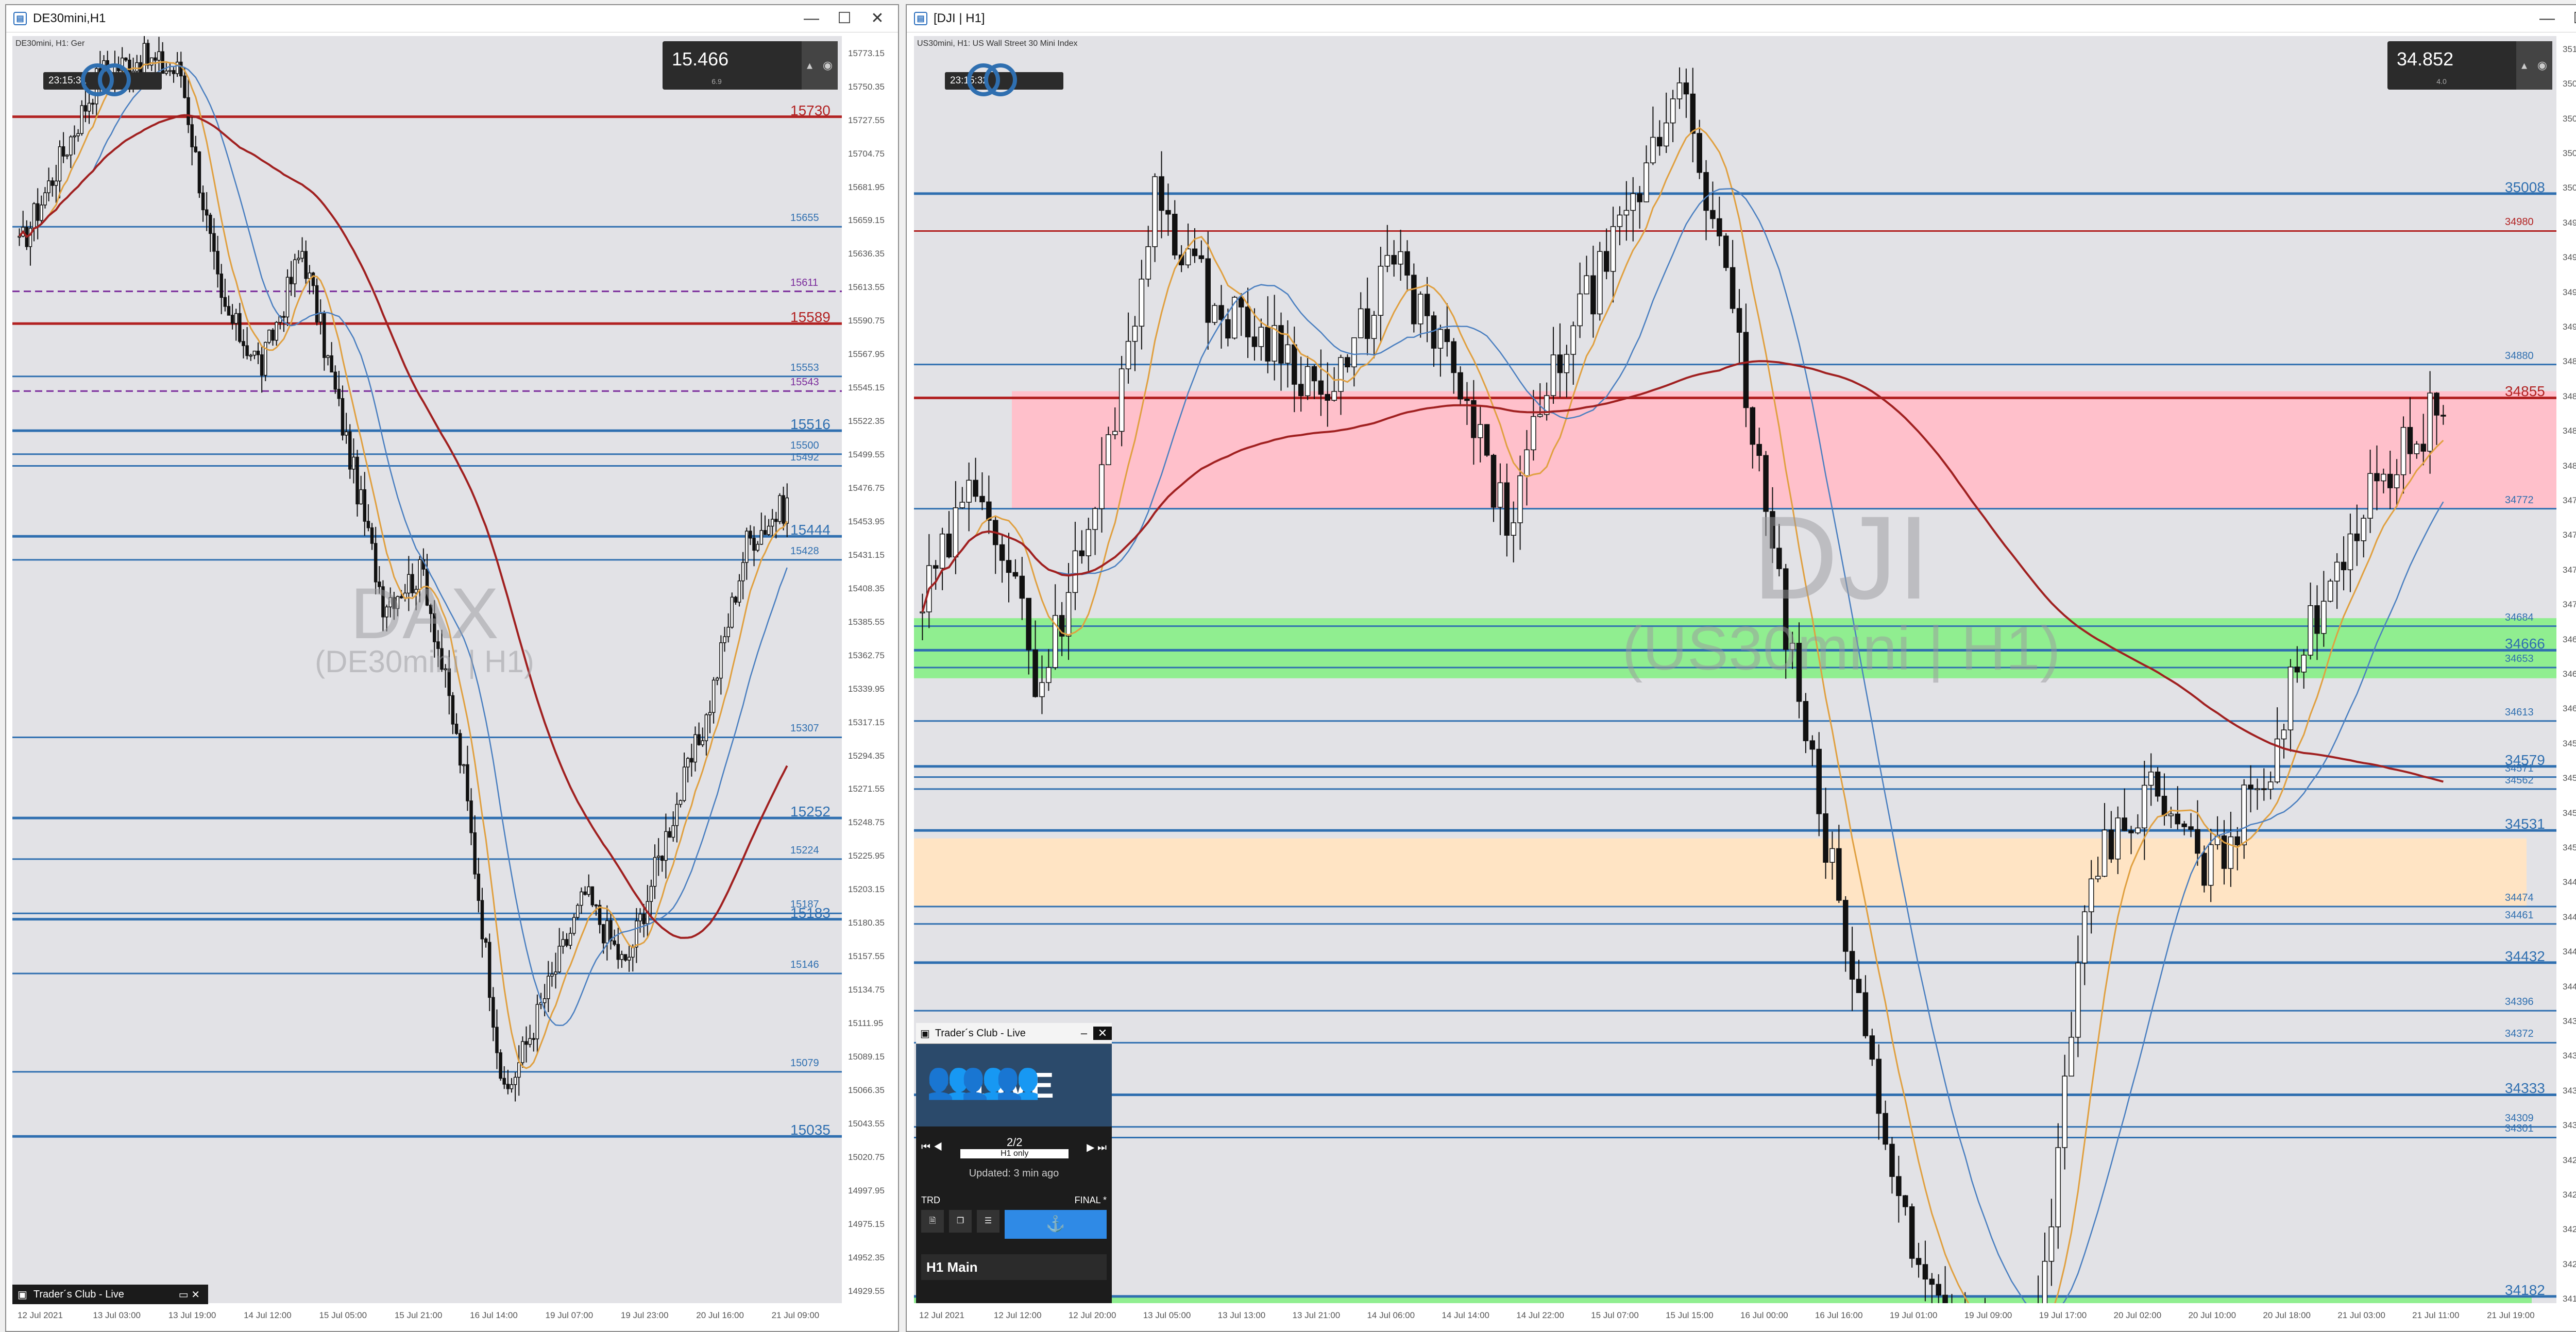 This screenshot has width=2576, height=1332. Describe the element at coordinates (877, 18) in the screenshot. I see `close-button: ✕` at that location.